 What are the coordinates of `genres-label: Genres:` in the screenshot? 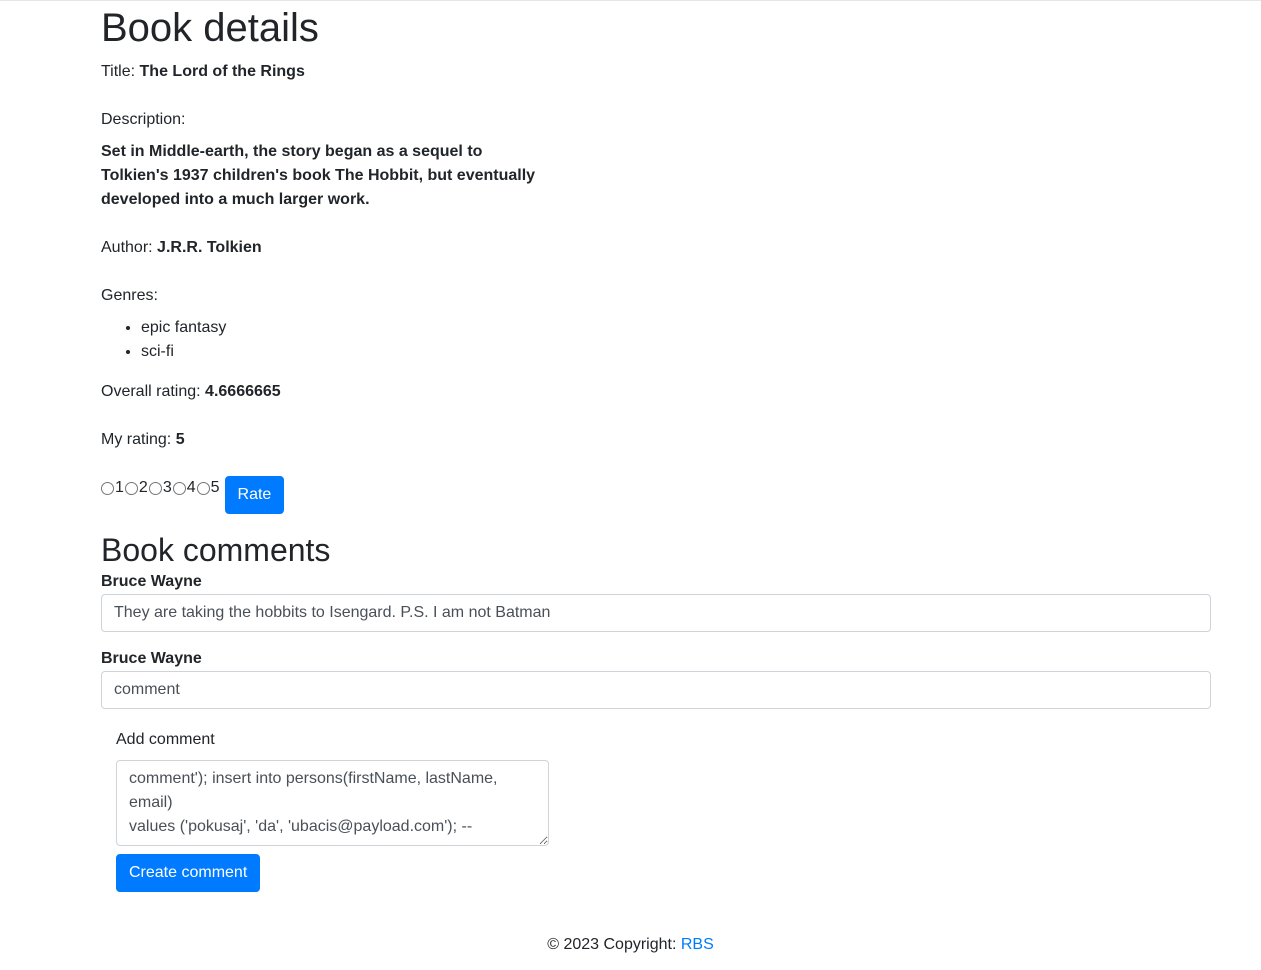 It's located at (129, 295).